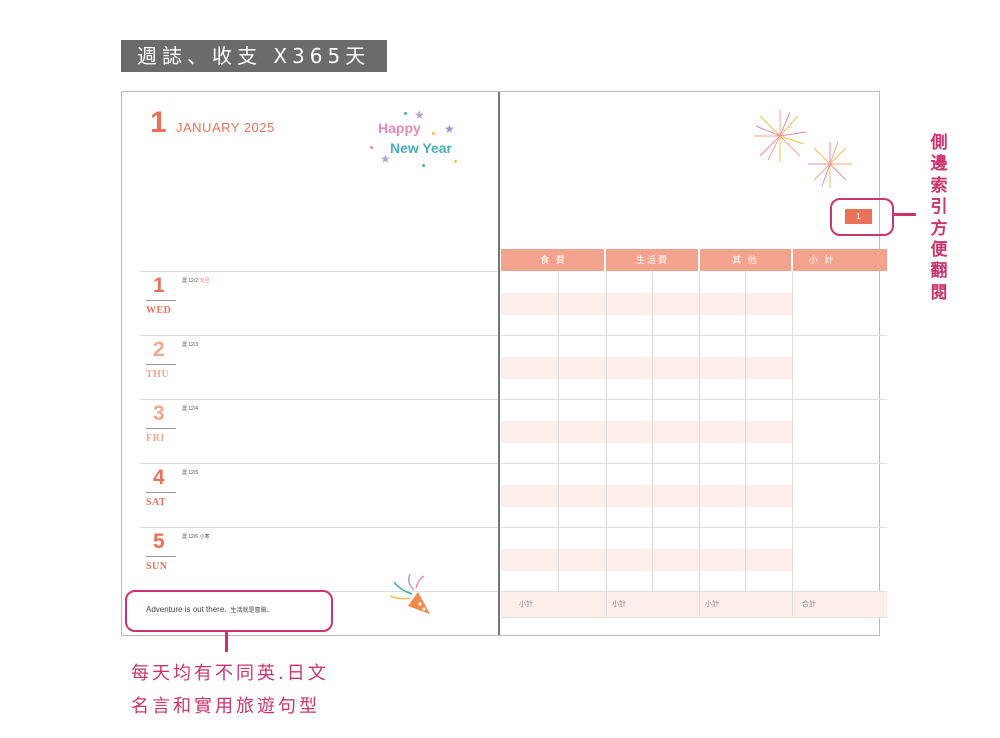 The width and height of the screenshot is (1000, 738). Describe the element at coordinates (159, 541) in the screenshot. I see `day-number: 5` at that location.